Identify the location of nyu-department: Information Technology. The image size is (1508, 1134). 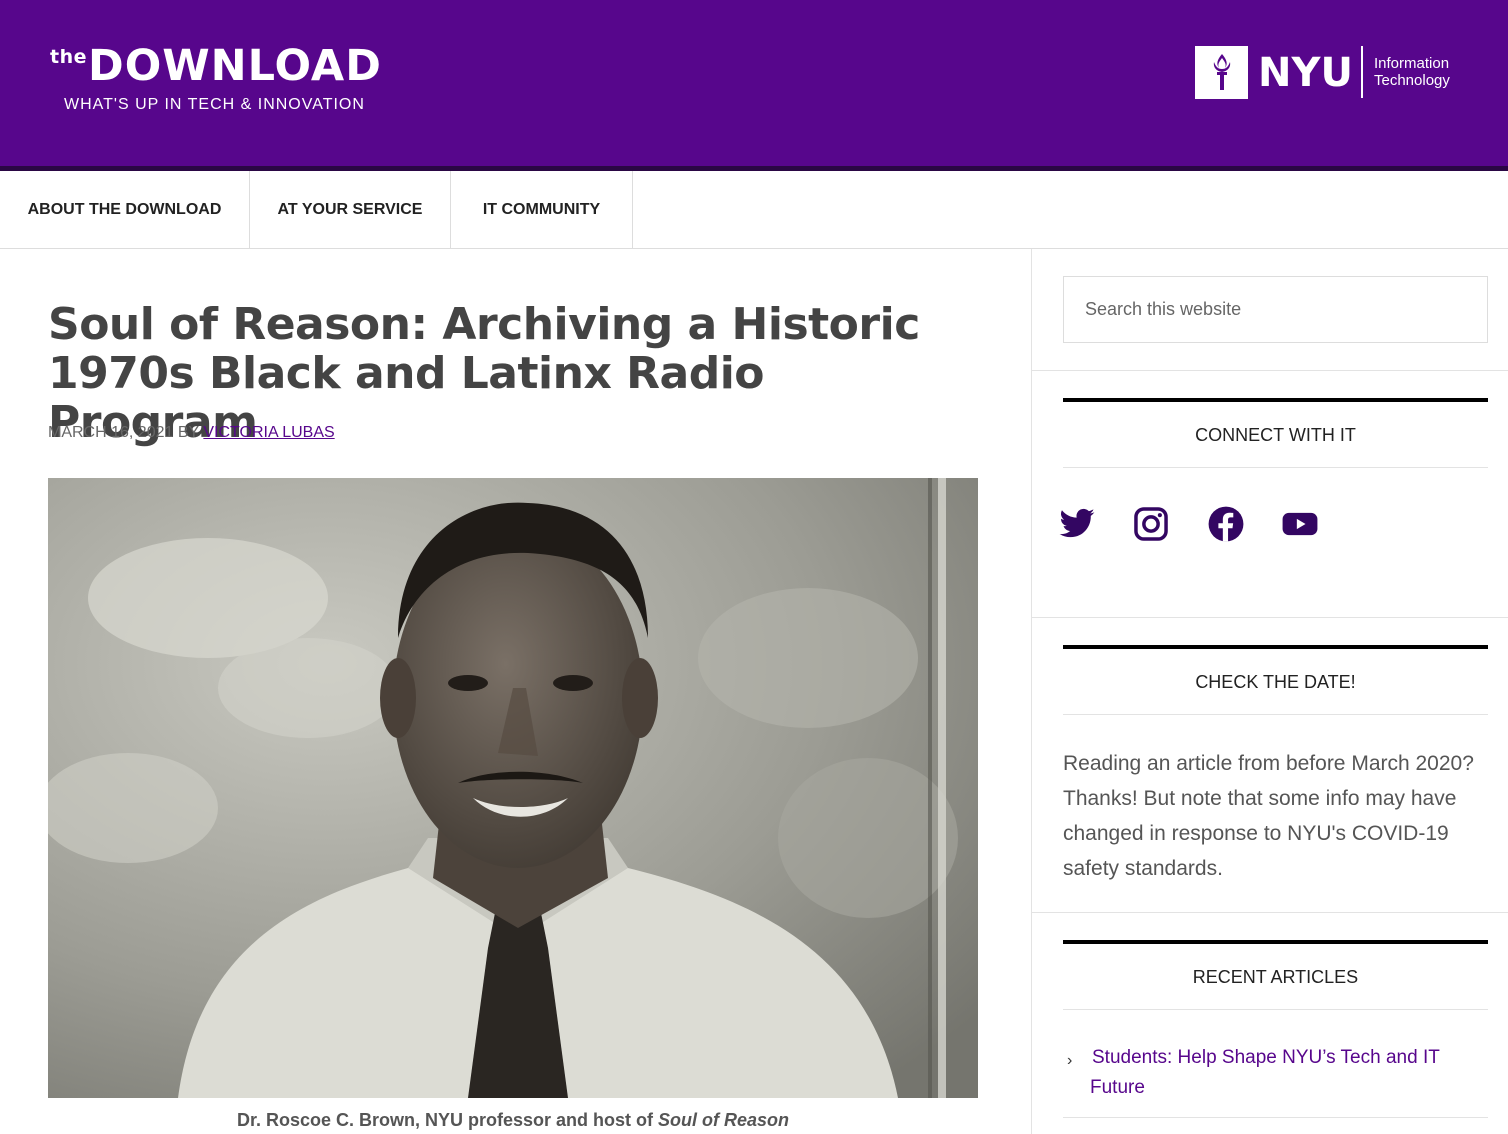
(1412, 72).